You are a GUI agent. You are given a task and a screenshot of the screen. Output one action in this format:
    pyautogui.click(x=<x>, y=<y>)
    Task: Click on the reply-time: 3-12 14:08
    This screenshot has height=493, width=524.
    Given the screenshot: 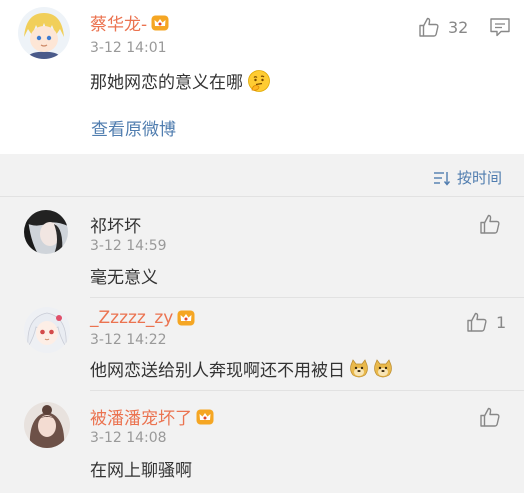 What is the action you would take?
    pyautogui.click(x=128, y=438)
    